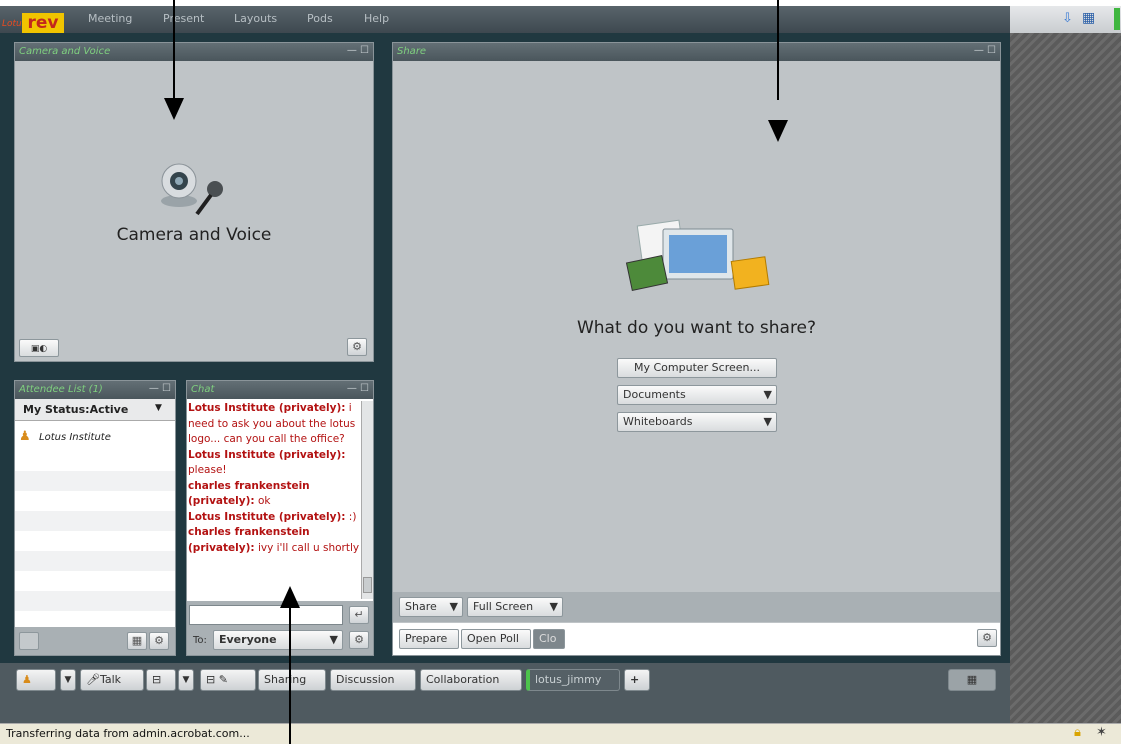 This screenshot has width=1121, height=744. I want to click on layout-tab-sharing: Sharing, so click(292, 680).